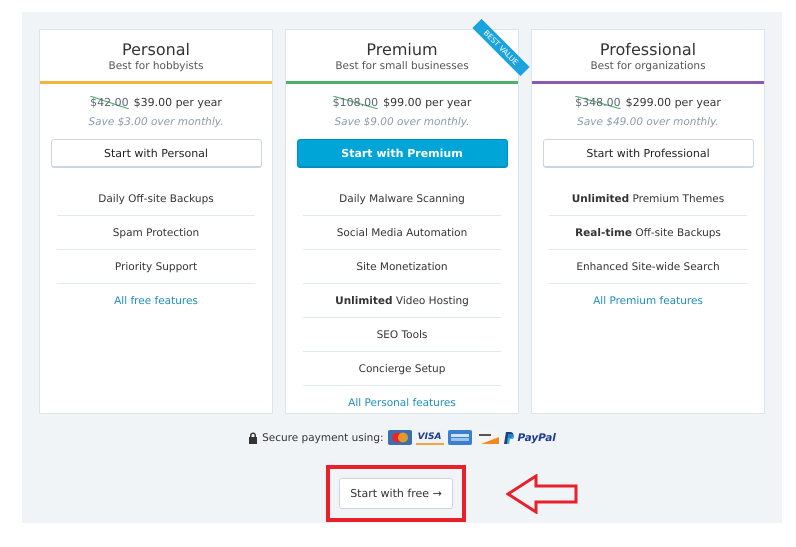 The height and width of the screenshot is (547, 796). What do you see at coordinates (396, 493) in the screenshot?
I see `free-button: Start with free →` at bounding box center [396, 493].